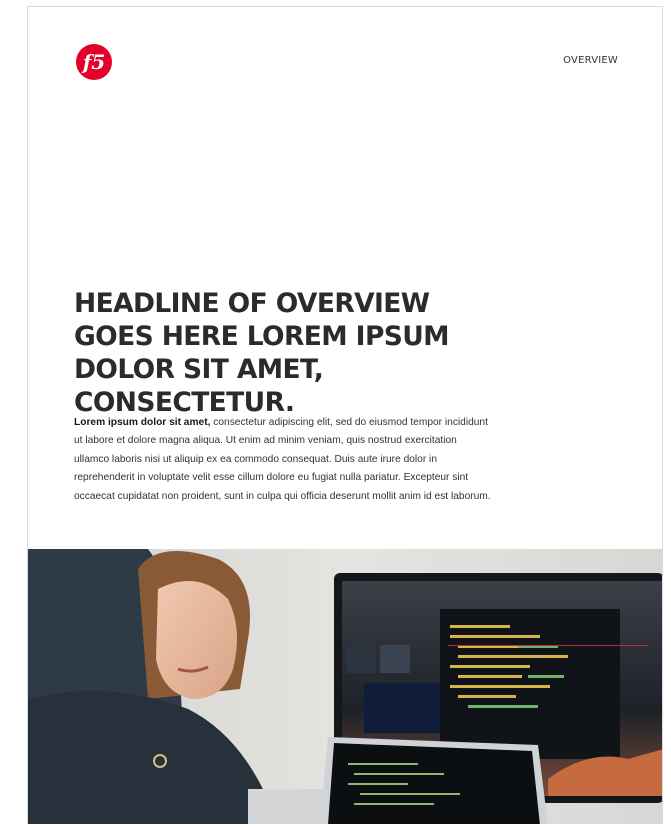  Describe the element at coordinates (590, 60) in the screenshot. I see `section-label: OVERVIEW` at that location.